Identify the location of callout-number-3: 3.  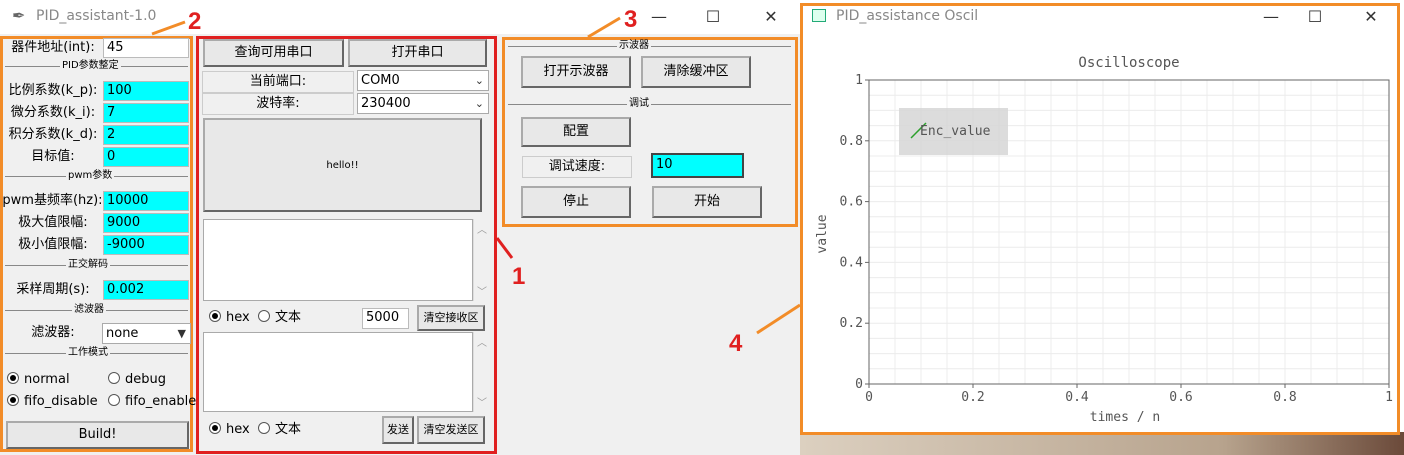
(631, 19).